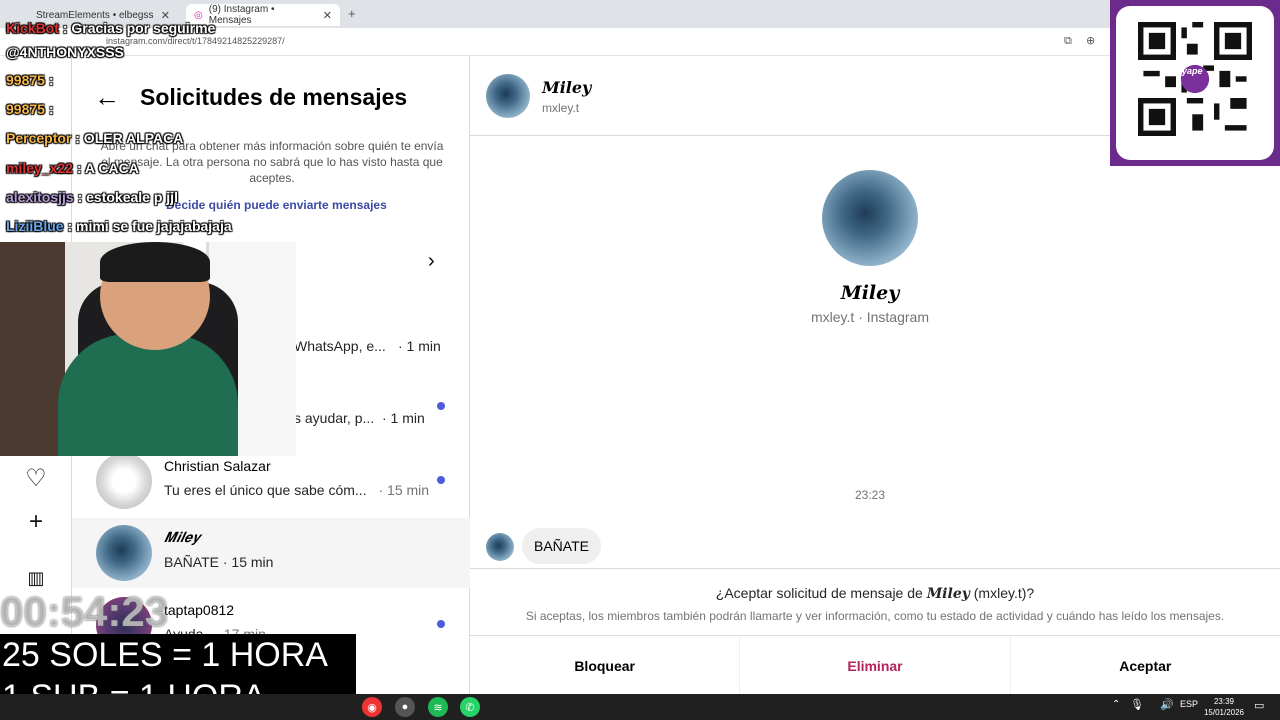  What do you see at coordinates (1167, 704) in the screenshot?
I see `volume-icon: 🔊` at bounding box center [1167, 704].